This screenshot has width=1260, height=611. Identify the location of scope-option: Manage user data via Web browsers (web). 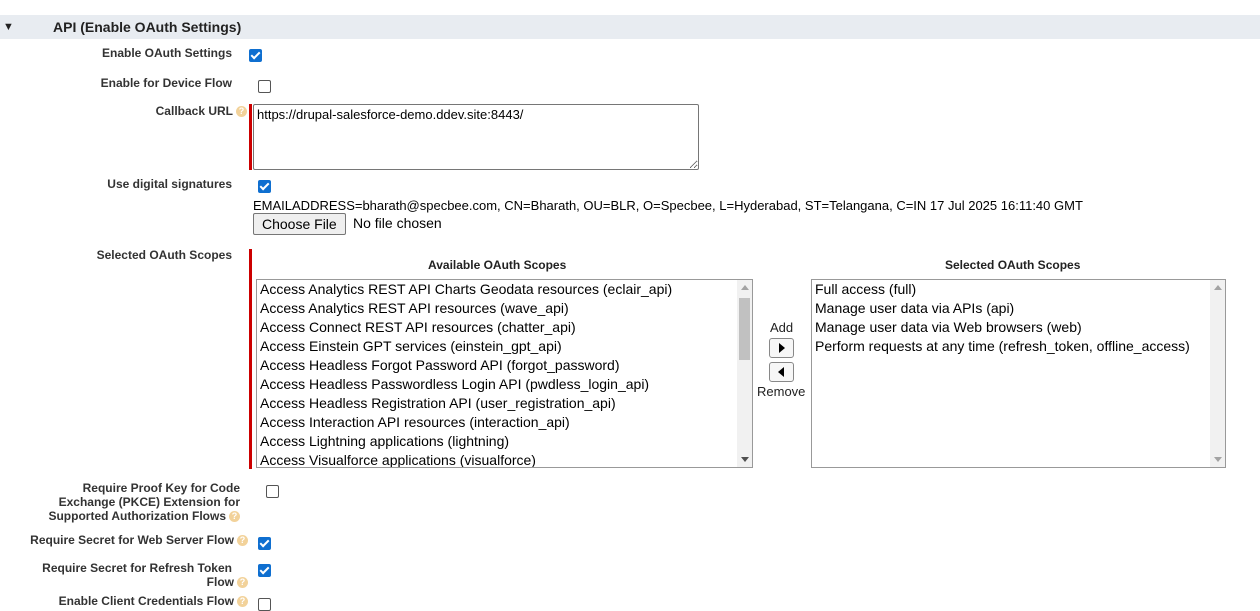
(1018, 327).